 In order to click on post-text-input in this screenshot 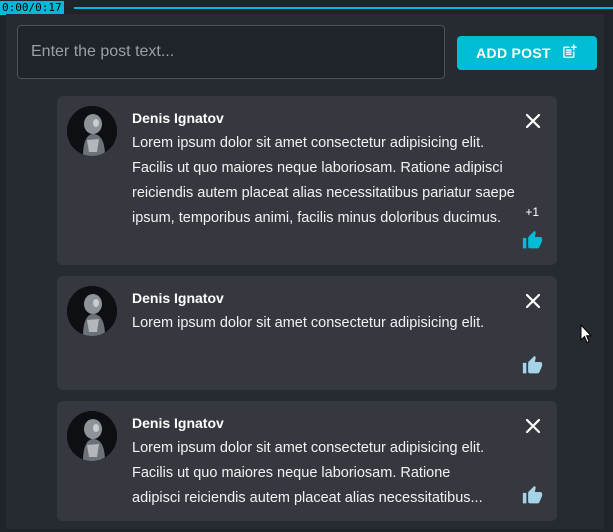, I will do `click(231, 52)`.